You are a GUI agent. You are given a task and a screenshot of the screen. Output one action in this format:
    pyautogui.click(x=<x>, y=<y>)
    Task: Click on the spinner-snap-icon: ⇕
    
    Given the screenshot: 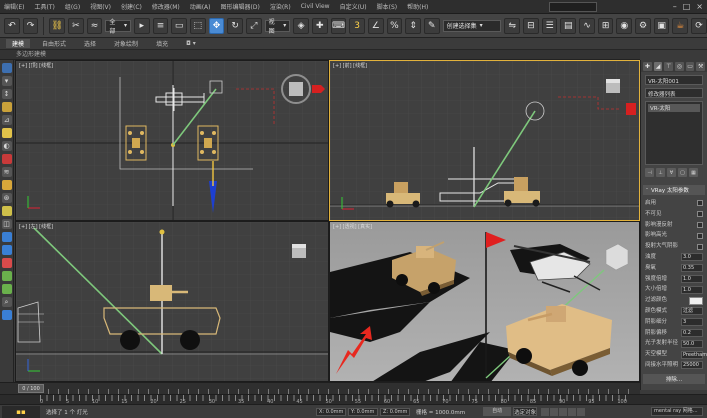 What is the action you would take?
    pyautogui.click(x=413, y=25)
    